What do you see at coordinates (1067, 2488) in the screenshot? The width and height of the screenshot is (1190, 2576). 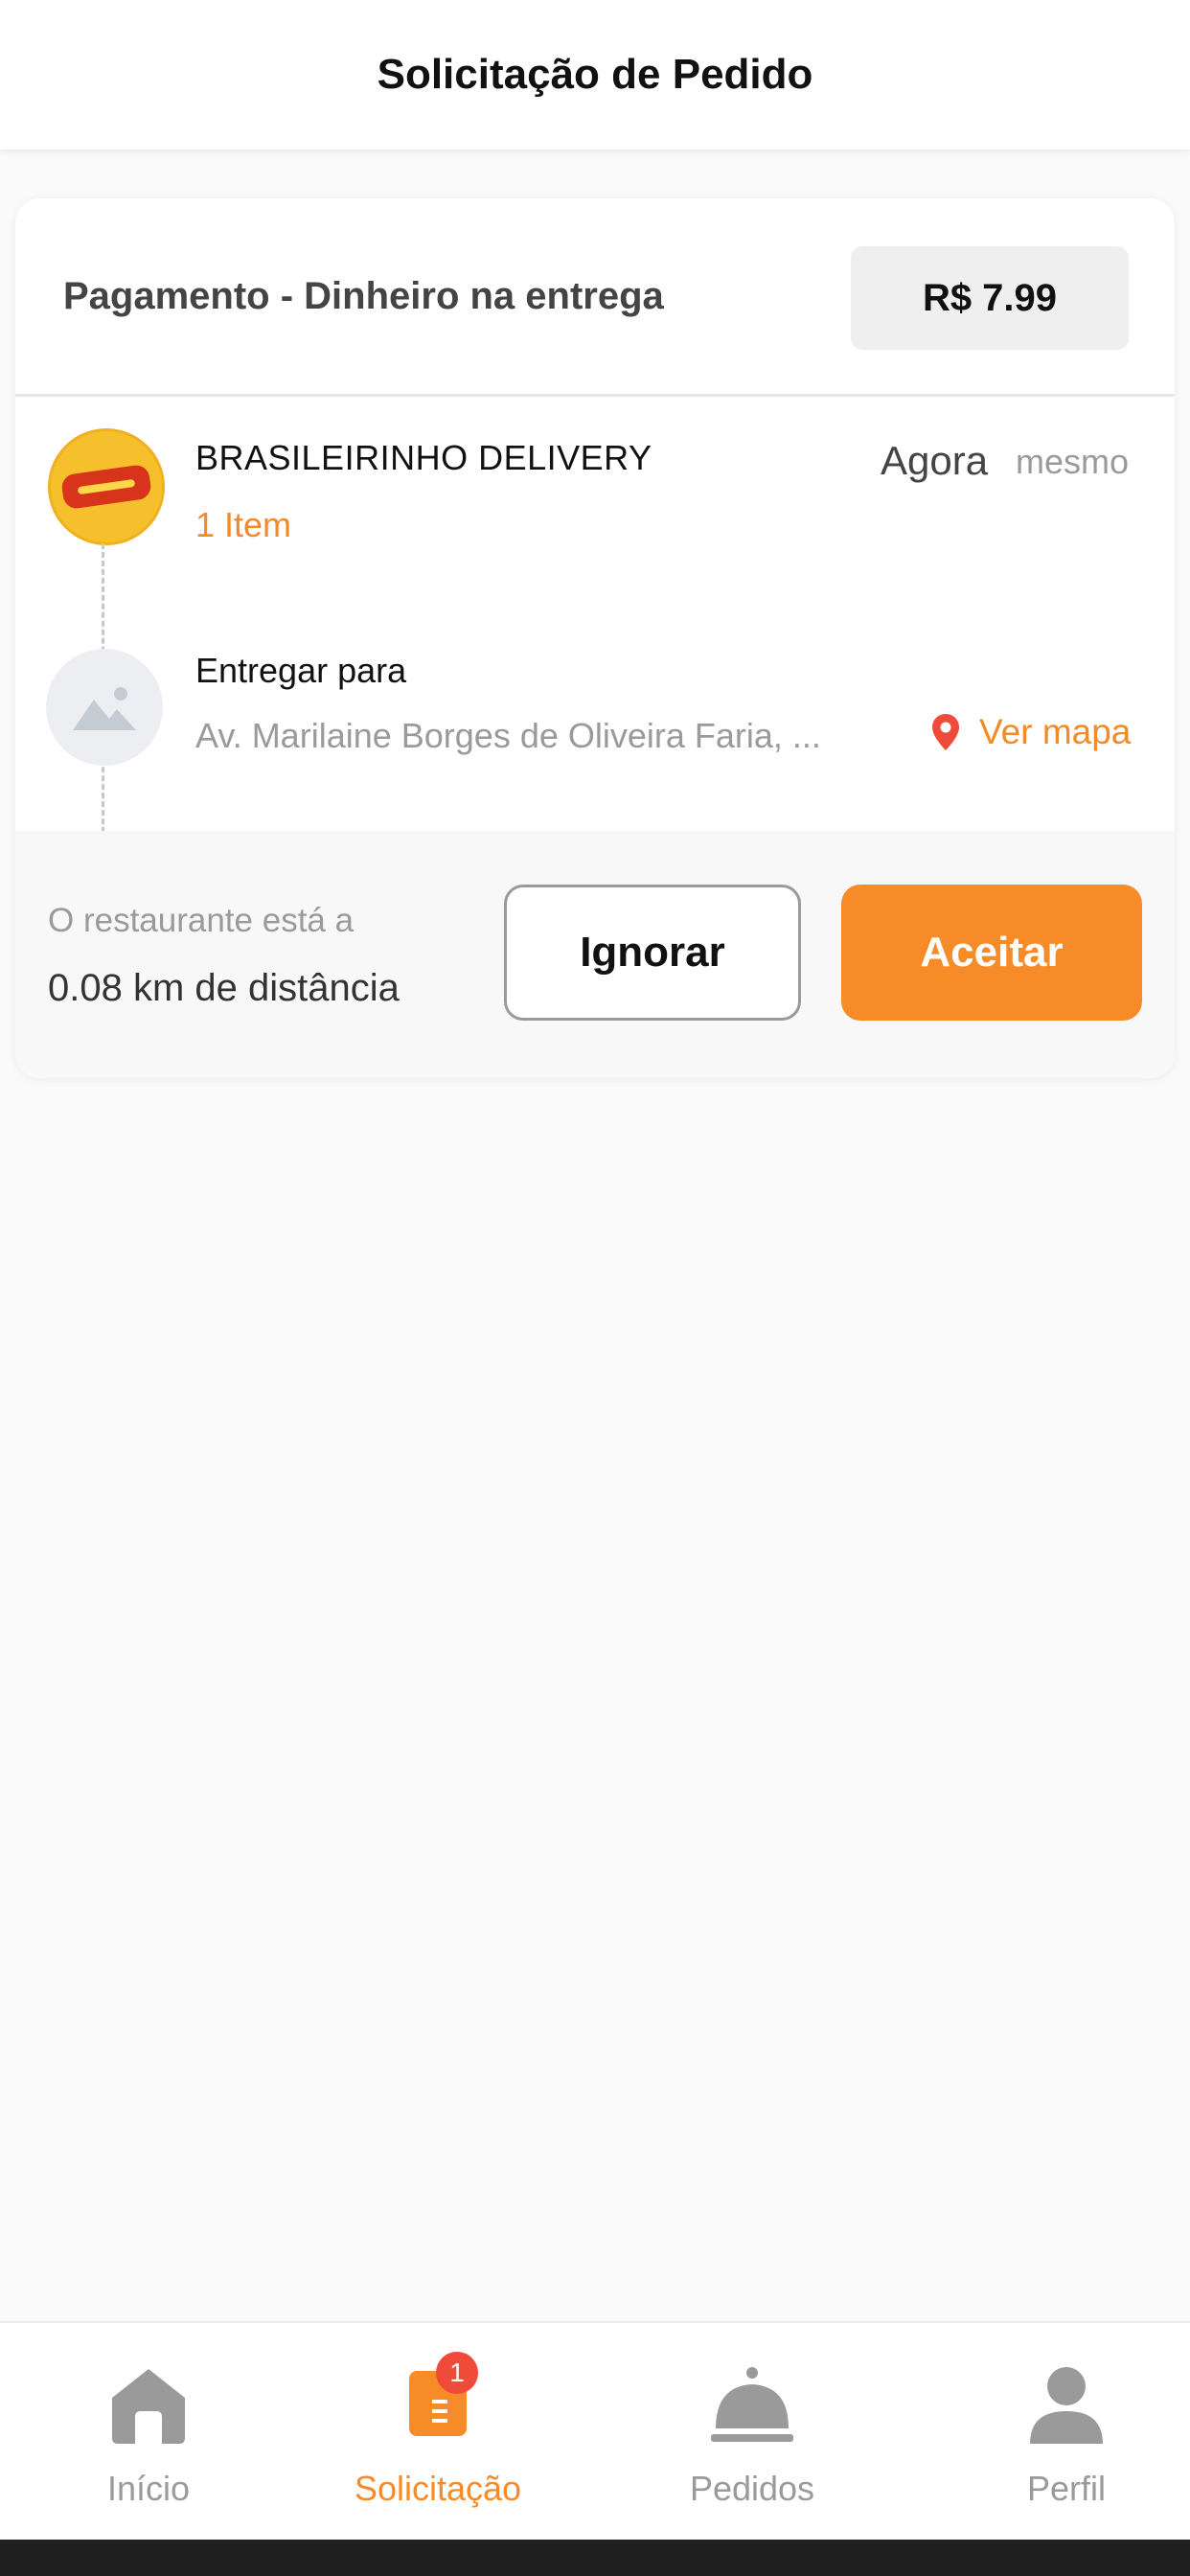 I see `nav-label-perfil: Perfil` at bounding box center [1067, 2488].